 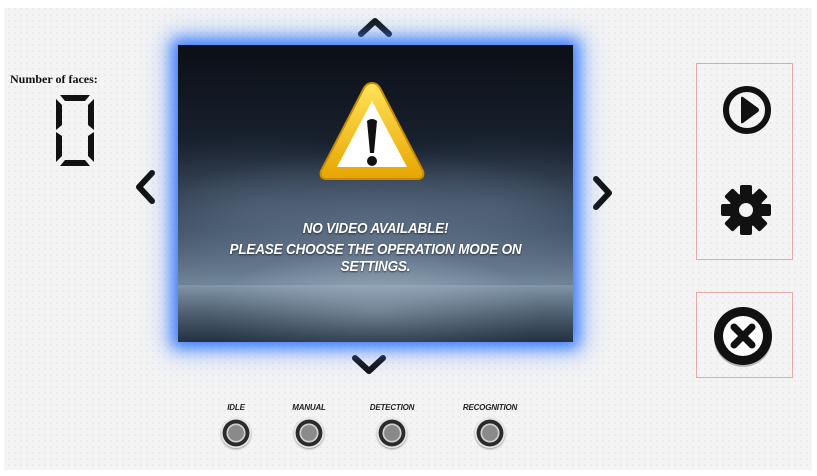 I want to click on mode-recognition-indicator, so click(x=490, y=433).